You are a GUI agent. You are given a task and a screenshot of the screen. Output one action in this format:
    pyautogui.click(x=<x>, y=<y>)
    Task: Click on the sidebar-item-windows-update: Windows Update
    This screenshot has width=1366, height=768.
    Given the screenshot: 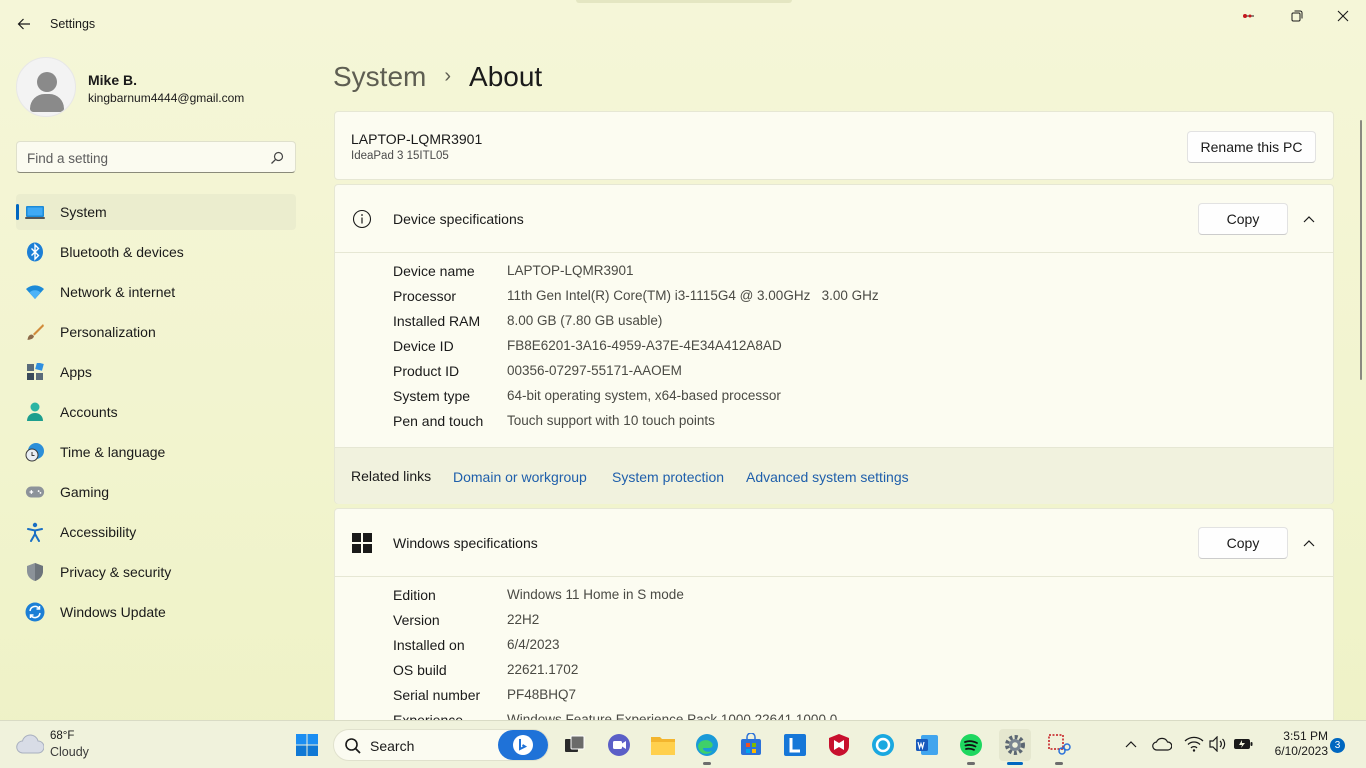 What is the action you would take?
    pyautogui.click(x=156, y=612)
    